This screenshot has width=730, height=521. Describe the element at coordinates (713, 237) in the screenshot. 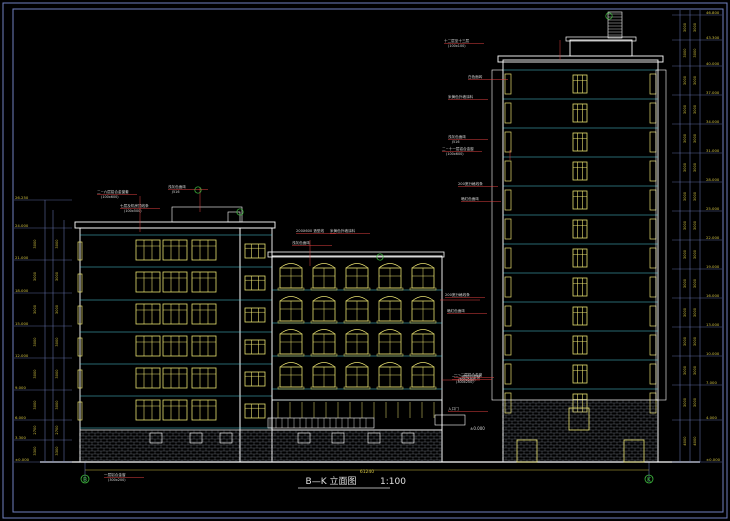

I see `right-level-label: 22.000` at that location.